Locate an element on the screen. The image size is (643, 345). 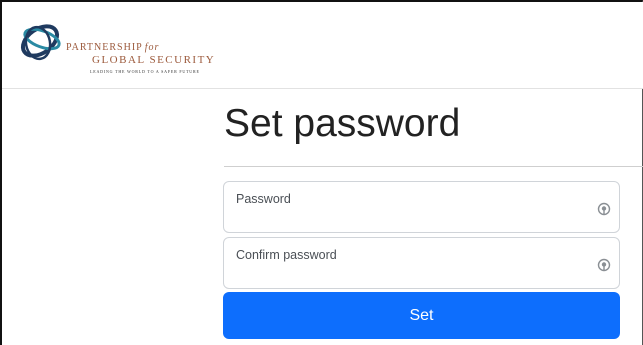
logo-tagline: LEADING THE WORLD TO A SAFER FUTURE is located at coordinates (145, 71).